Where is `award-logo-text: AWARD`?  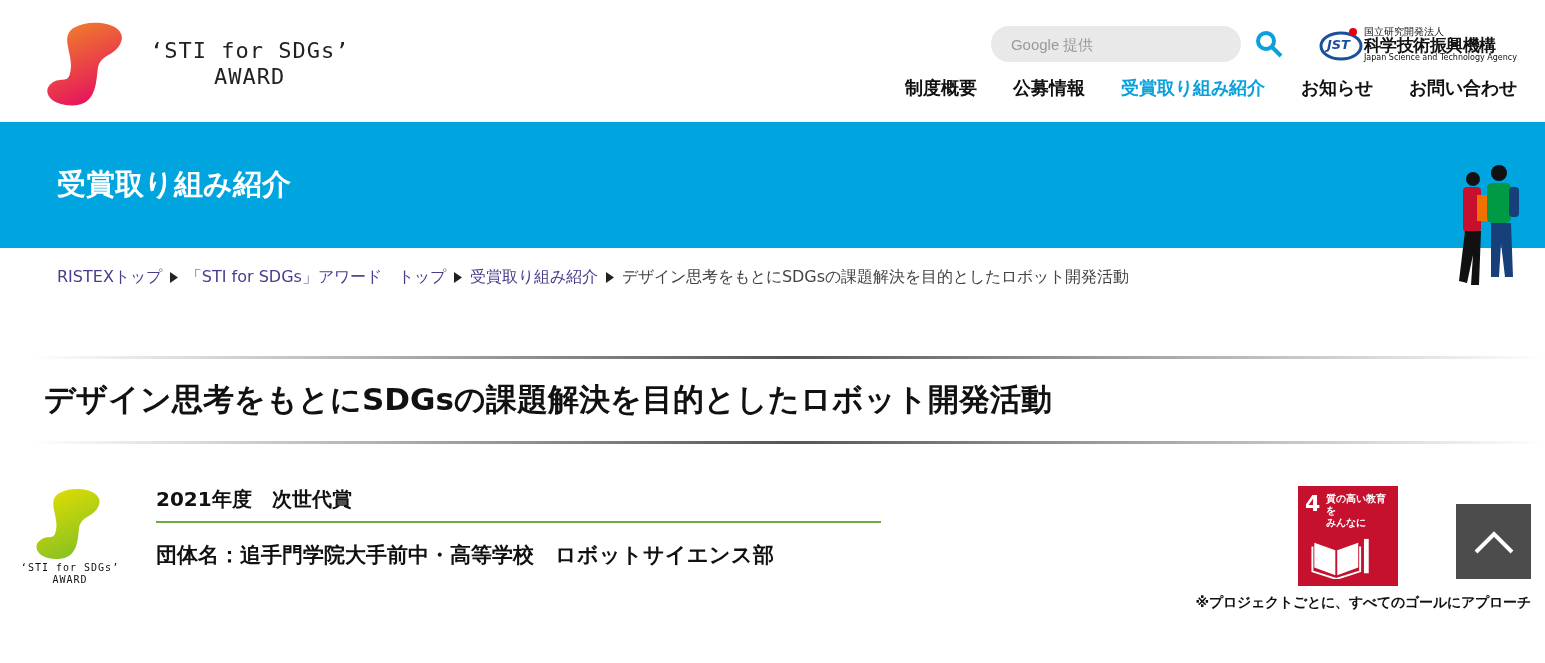 award-logo-text: AWARD is located at coordinates (70, 580).